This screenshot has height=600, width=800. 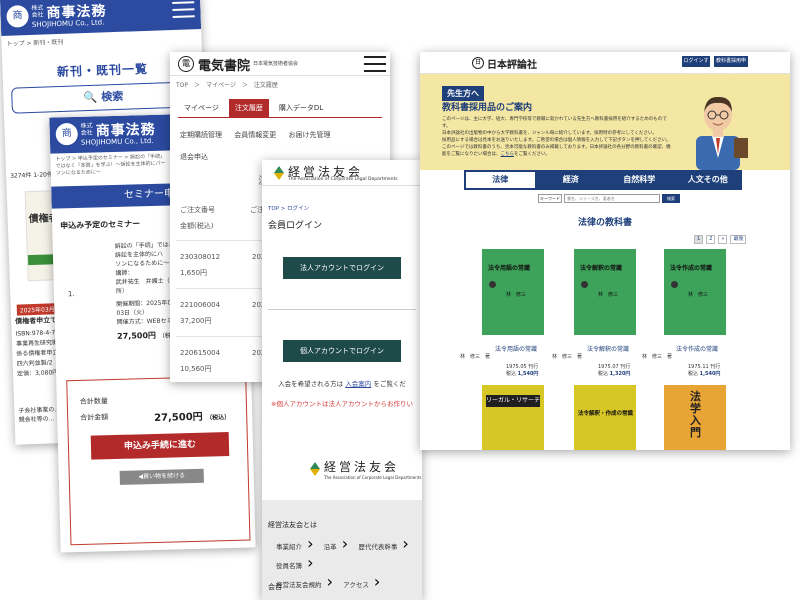 What do you see at coordinates (723, 239) in the screenshot?
I see `page-next: »` at bounding box center [723, 239].